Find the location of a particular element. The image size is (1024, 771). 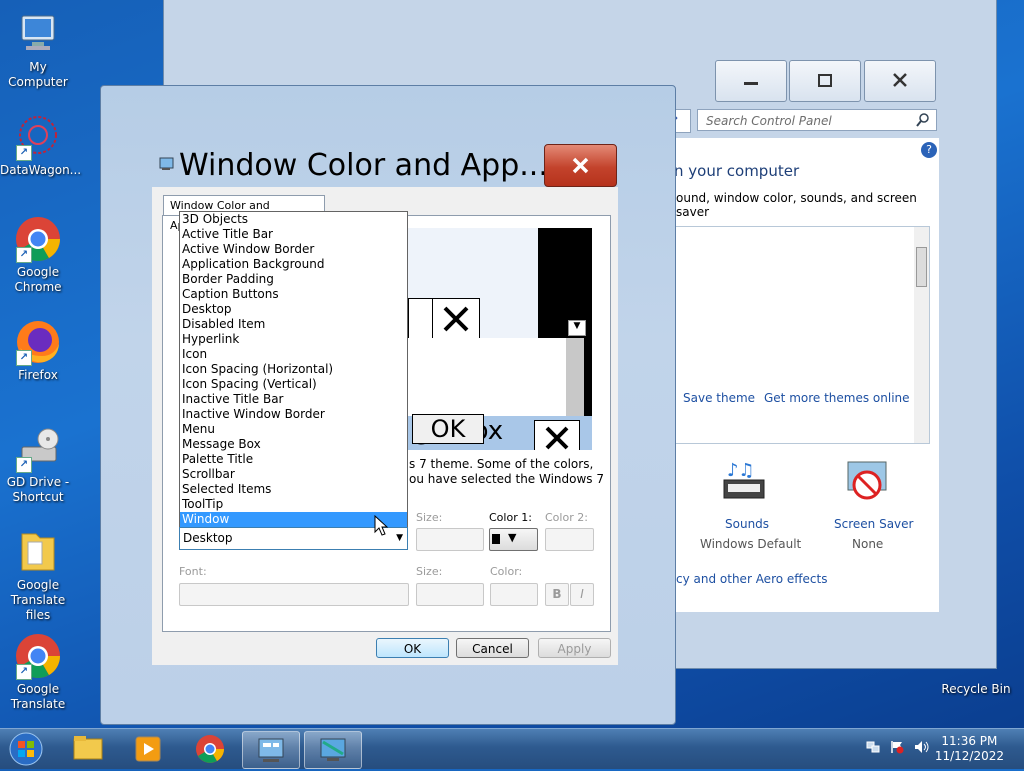

list-item: Border Padding is located at coordinates (293, 279).